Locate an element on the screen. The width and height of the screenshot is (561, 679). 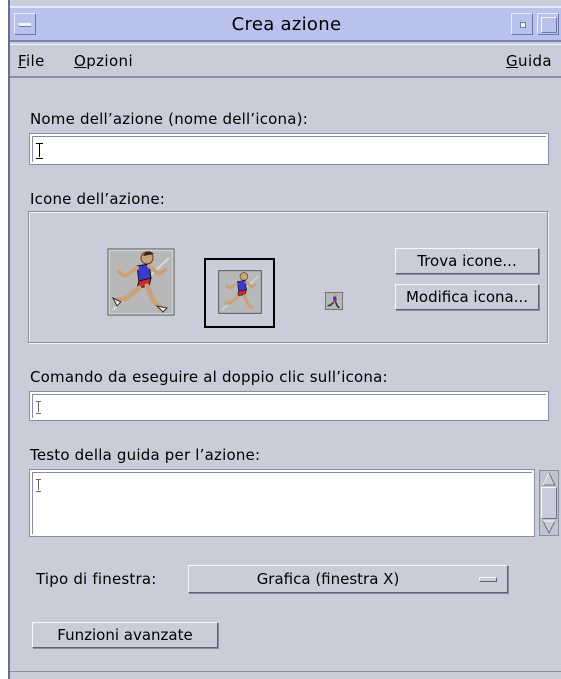
runner-icon-large is located at coordinates (141, 282).